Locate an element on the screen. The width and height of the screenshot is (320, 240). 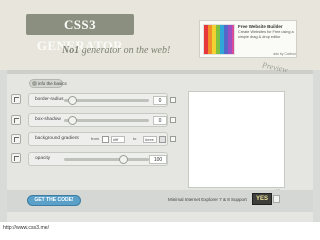
border-radius-checkbox is located at coordinates (173, 100).